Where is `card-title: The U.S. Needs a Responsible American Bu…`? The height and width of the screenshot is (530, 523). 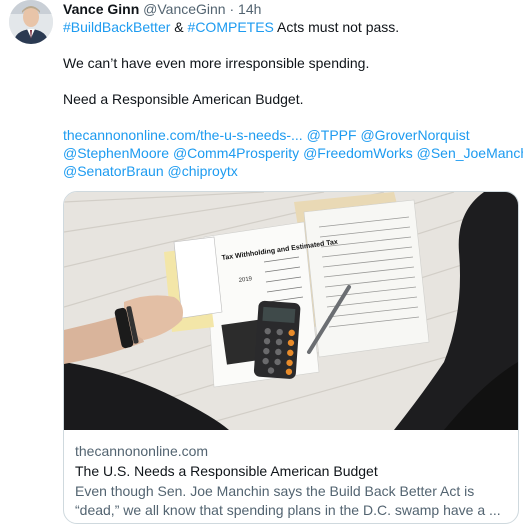 card-title: The U.S. Needs a Responsible American Bu… is located at coordinates (290, 472).